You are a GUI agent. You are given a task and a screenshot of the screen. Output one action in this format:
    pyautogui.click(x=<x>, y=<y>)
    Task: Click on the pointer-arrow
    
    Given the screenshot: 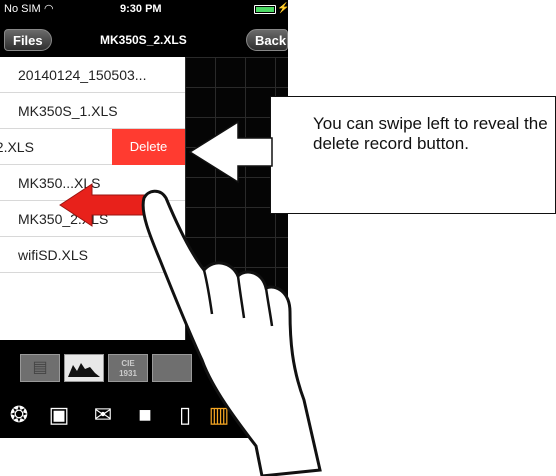 What is the action you would take?
    pyautogui.click(x=230, y=152)
    